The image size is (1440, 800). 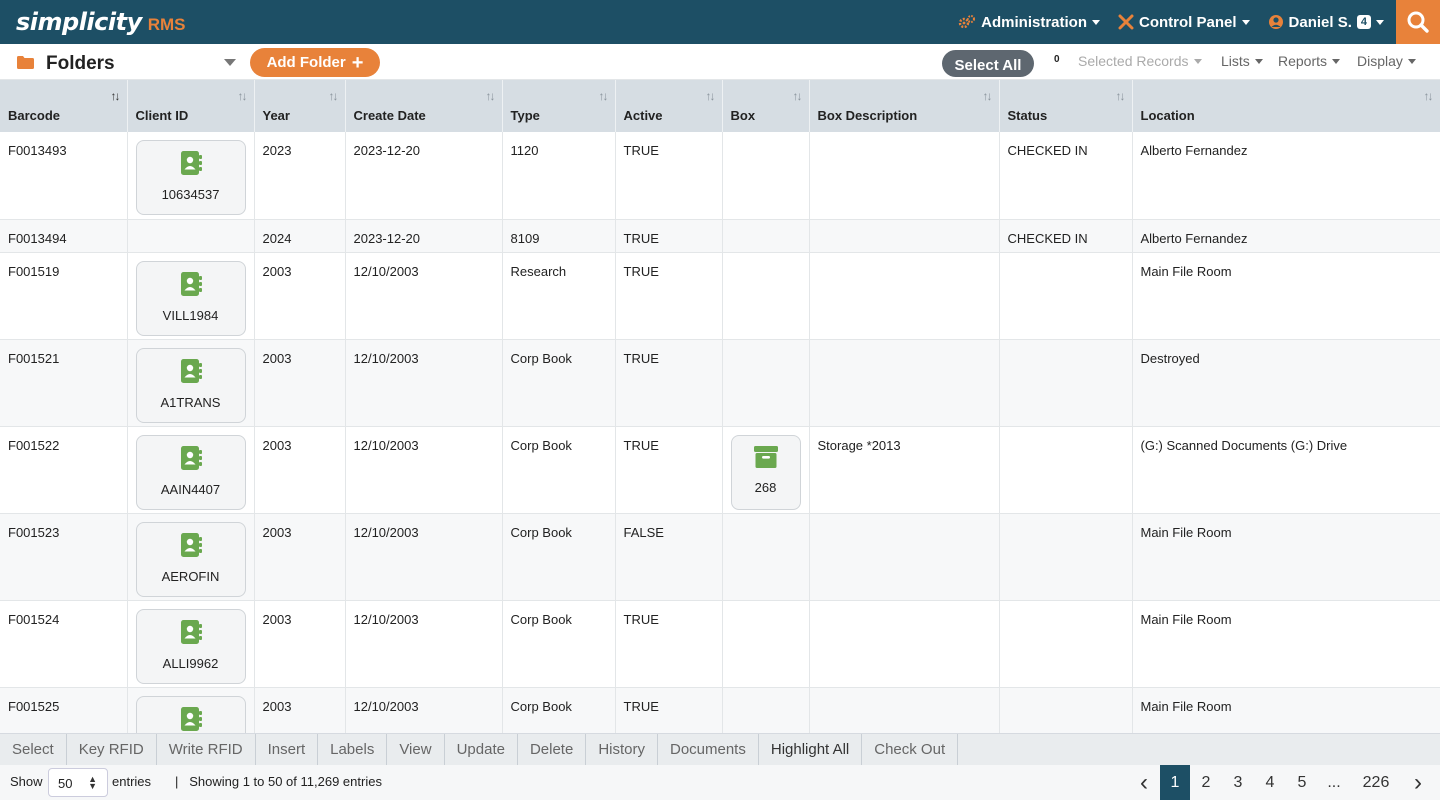 What do you see at coordinates (424, 106) in the screenshot?
I see `column-header-create-date: Create Date ↑↓` at bounding box center [424, 106].